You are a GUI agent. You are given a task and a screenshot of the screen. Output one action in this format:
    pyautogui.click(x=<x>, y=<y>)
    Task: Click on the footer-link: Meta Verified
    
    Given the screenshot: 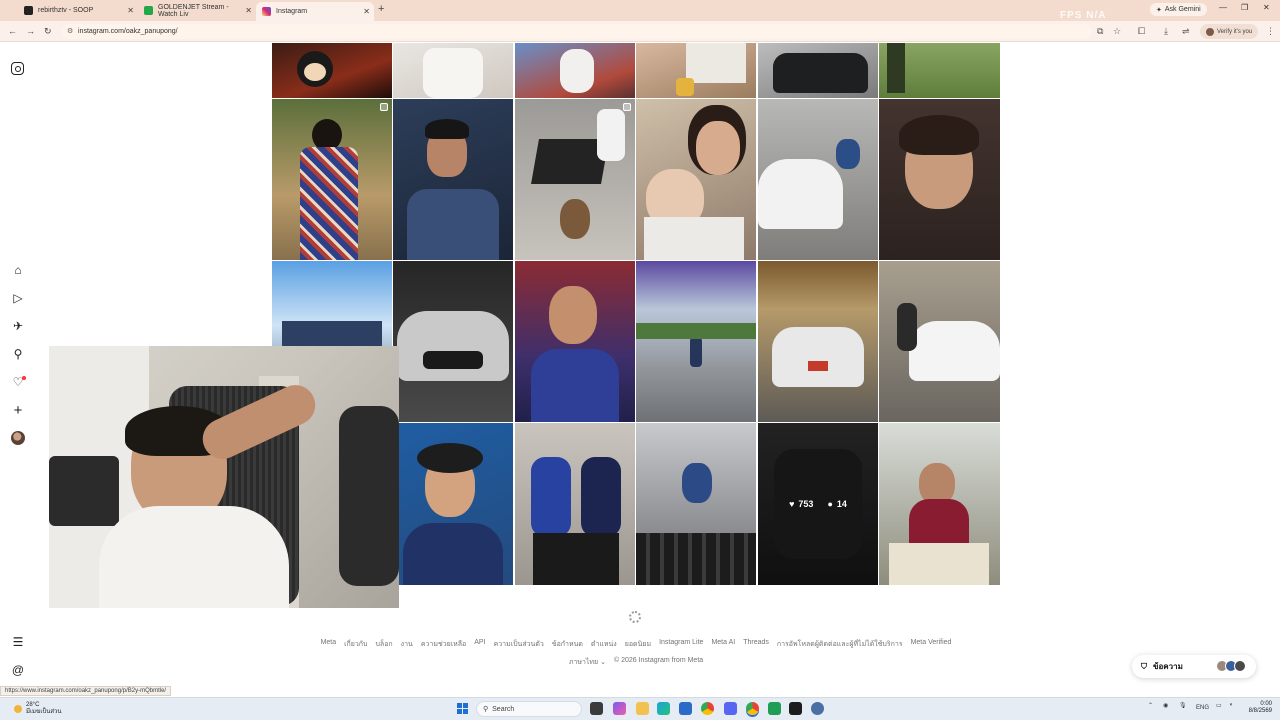 What is the action you would take?
    pyautogui.click(x=931, y=644)
    